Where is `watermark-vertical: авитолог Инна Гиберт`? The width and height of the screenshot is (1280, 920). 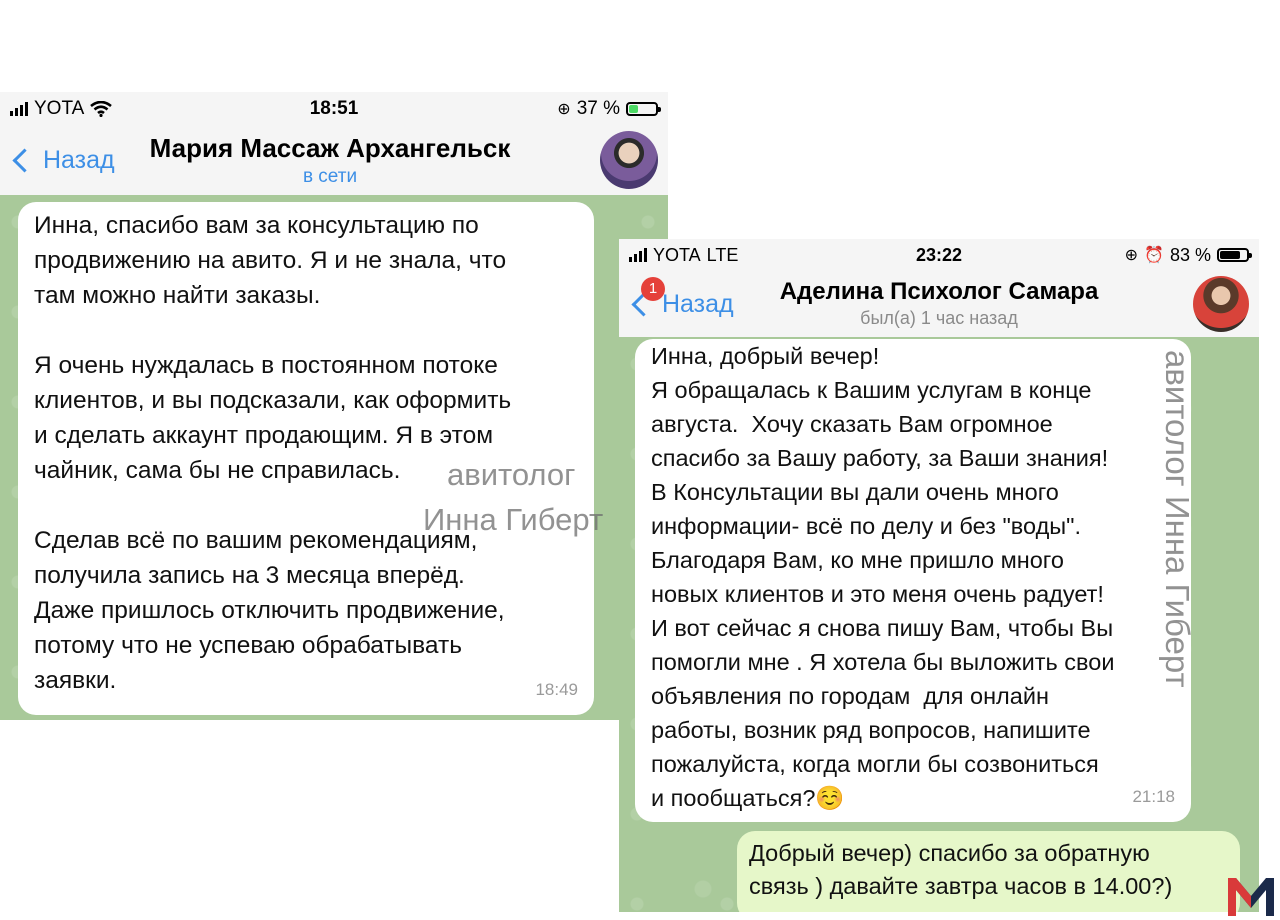
watermark-vertical: авитолог Инна Гиберт is located at coordinates (1177, 519).